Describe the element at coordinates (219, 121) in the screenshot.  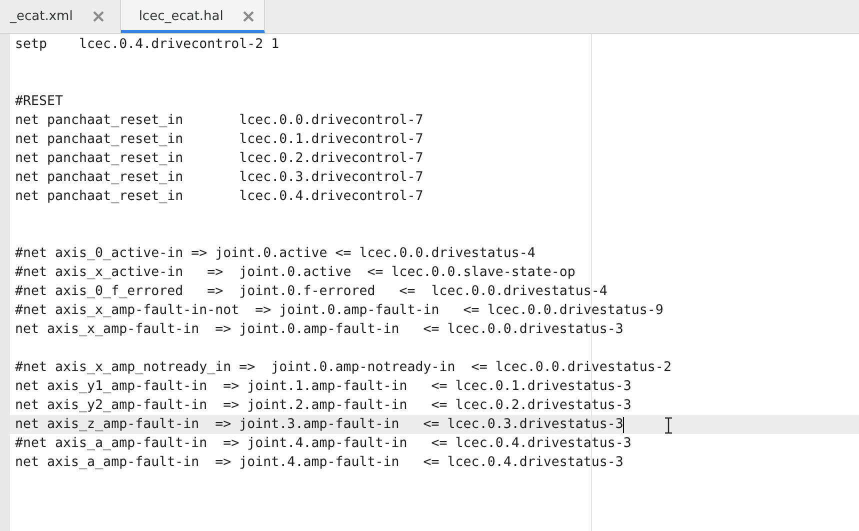
I see `code-line: net panchaat_reset_in lcec.0.0.drivecontrol-7` at that location.